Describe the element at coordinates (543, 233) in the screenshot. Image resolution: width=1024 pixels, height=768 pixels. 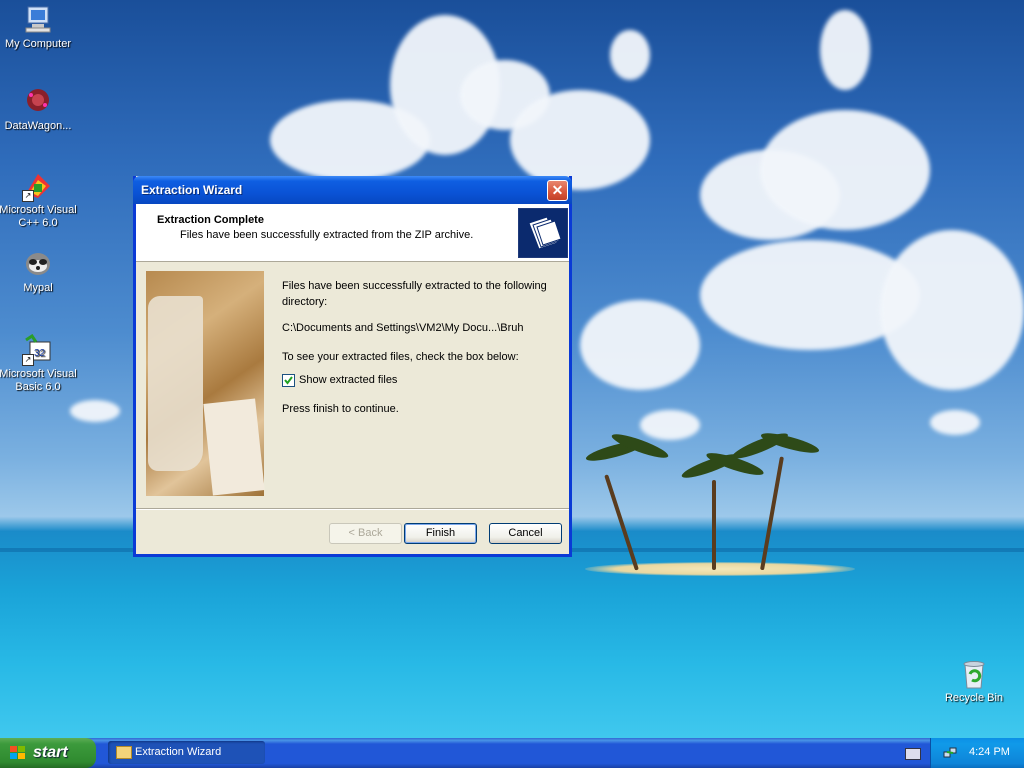
I see `folders-icon` at that location.